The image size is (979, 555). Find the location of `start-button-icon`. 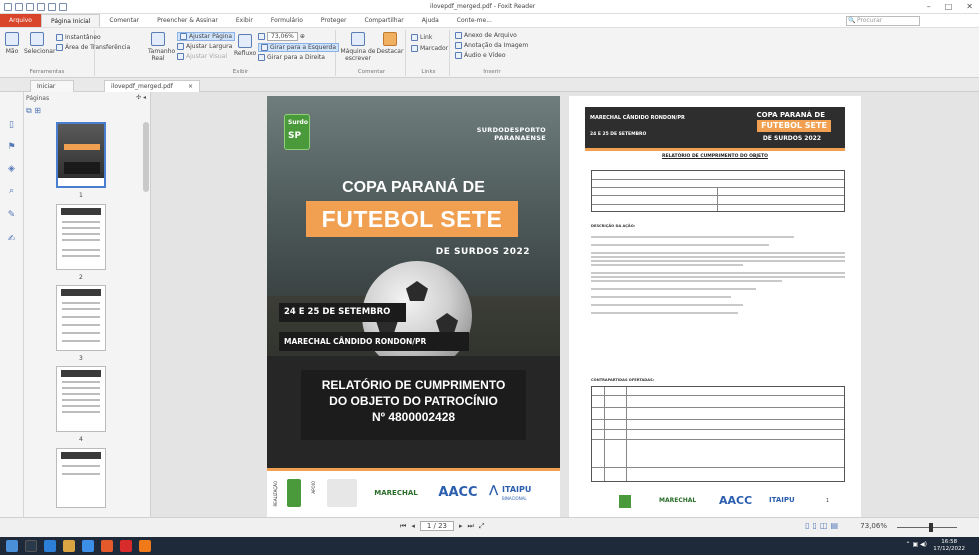

start-button-icon is located at coordinates (12, 546).